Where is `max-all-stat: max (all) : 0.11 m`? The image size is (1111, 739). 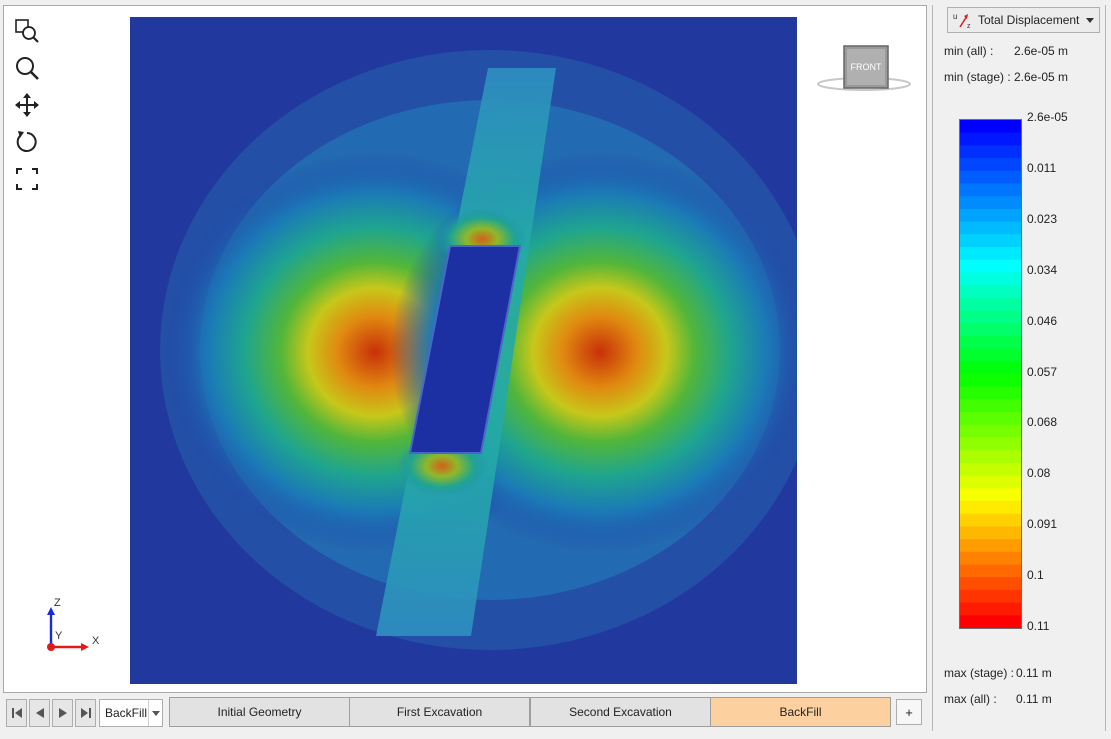
max-all-stat: max (all) : 0.11 m is located at coordinates (998, 699).